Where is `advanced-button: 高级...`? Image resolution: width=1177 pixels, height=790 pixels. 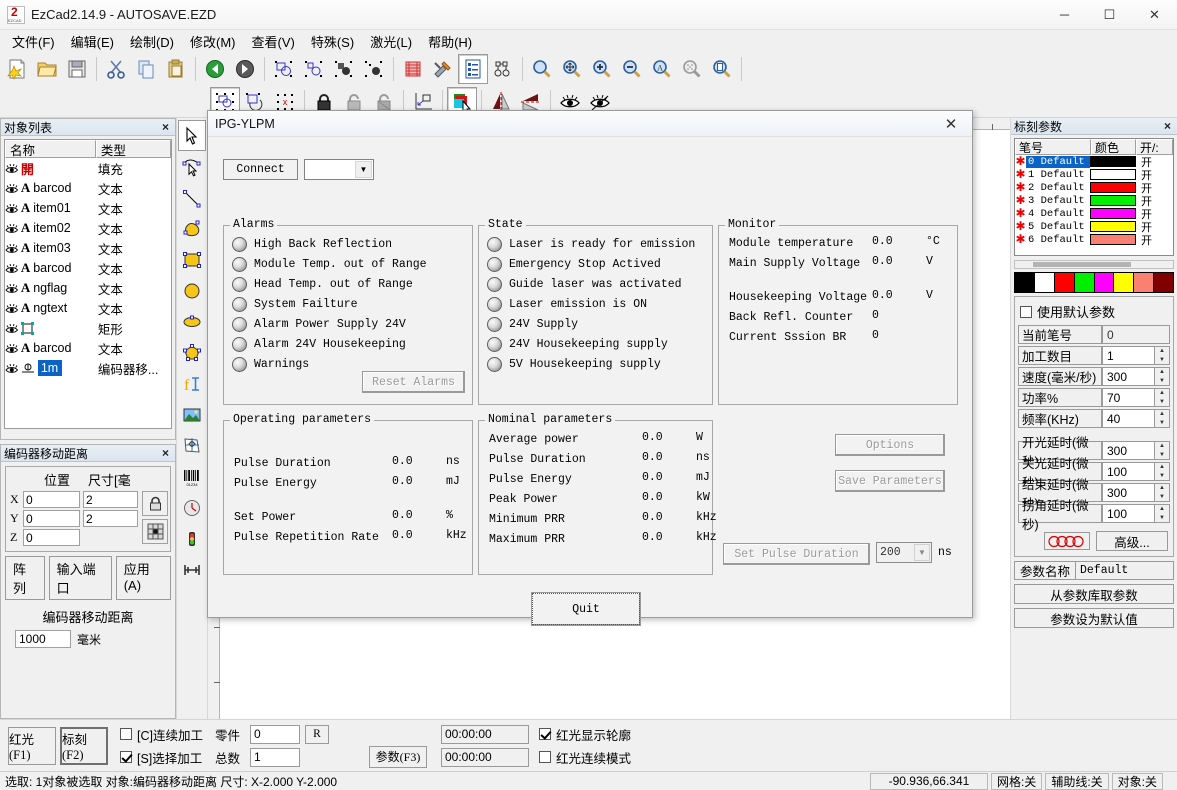 advanced-button: 高级... is located at coordinates (1132, 541).